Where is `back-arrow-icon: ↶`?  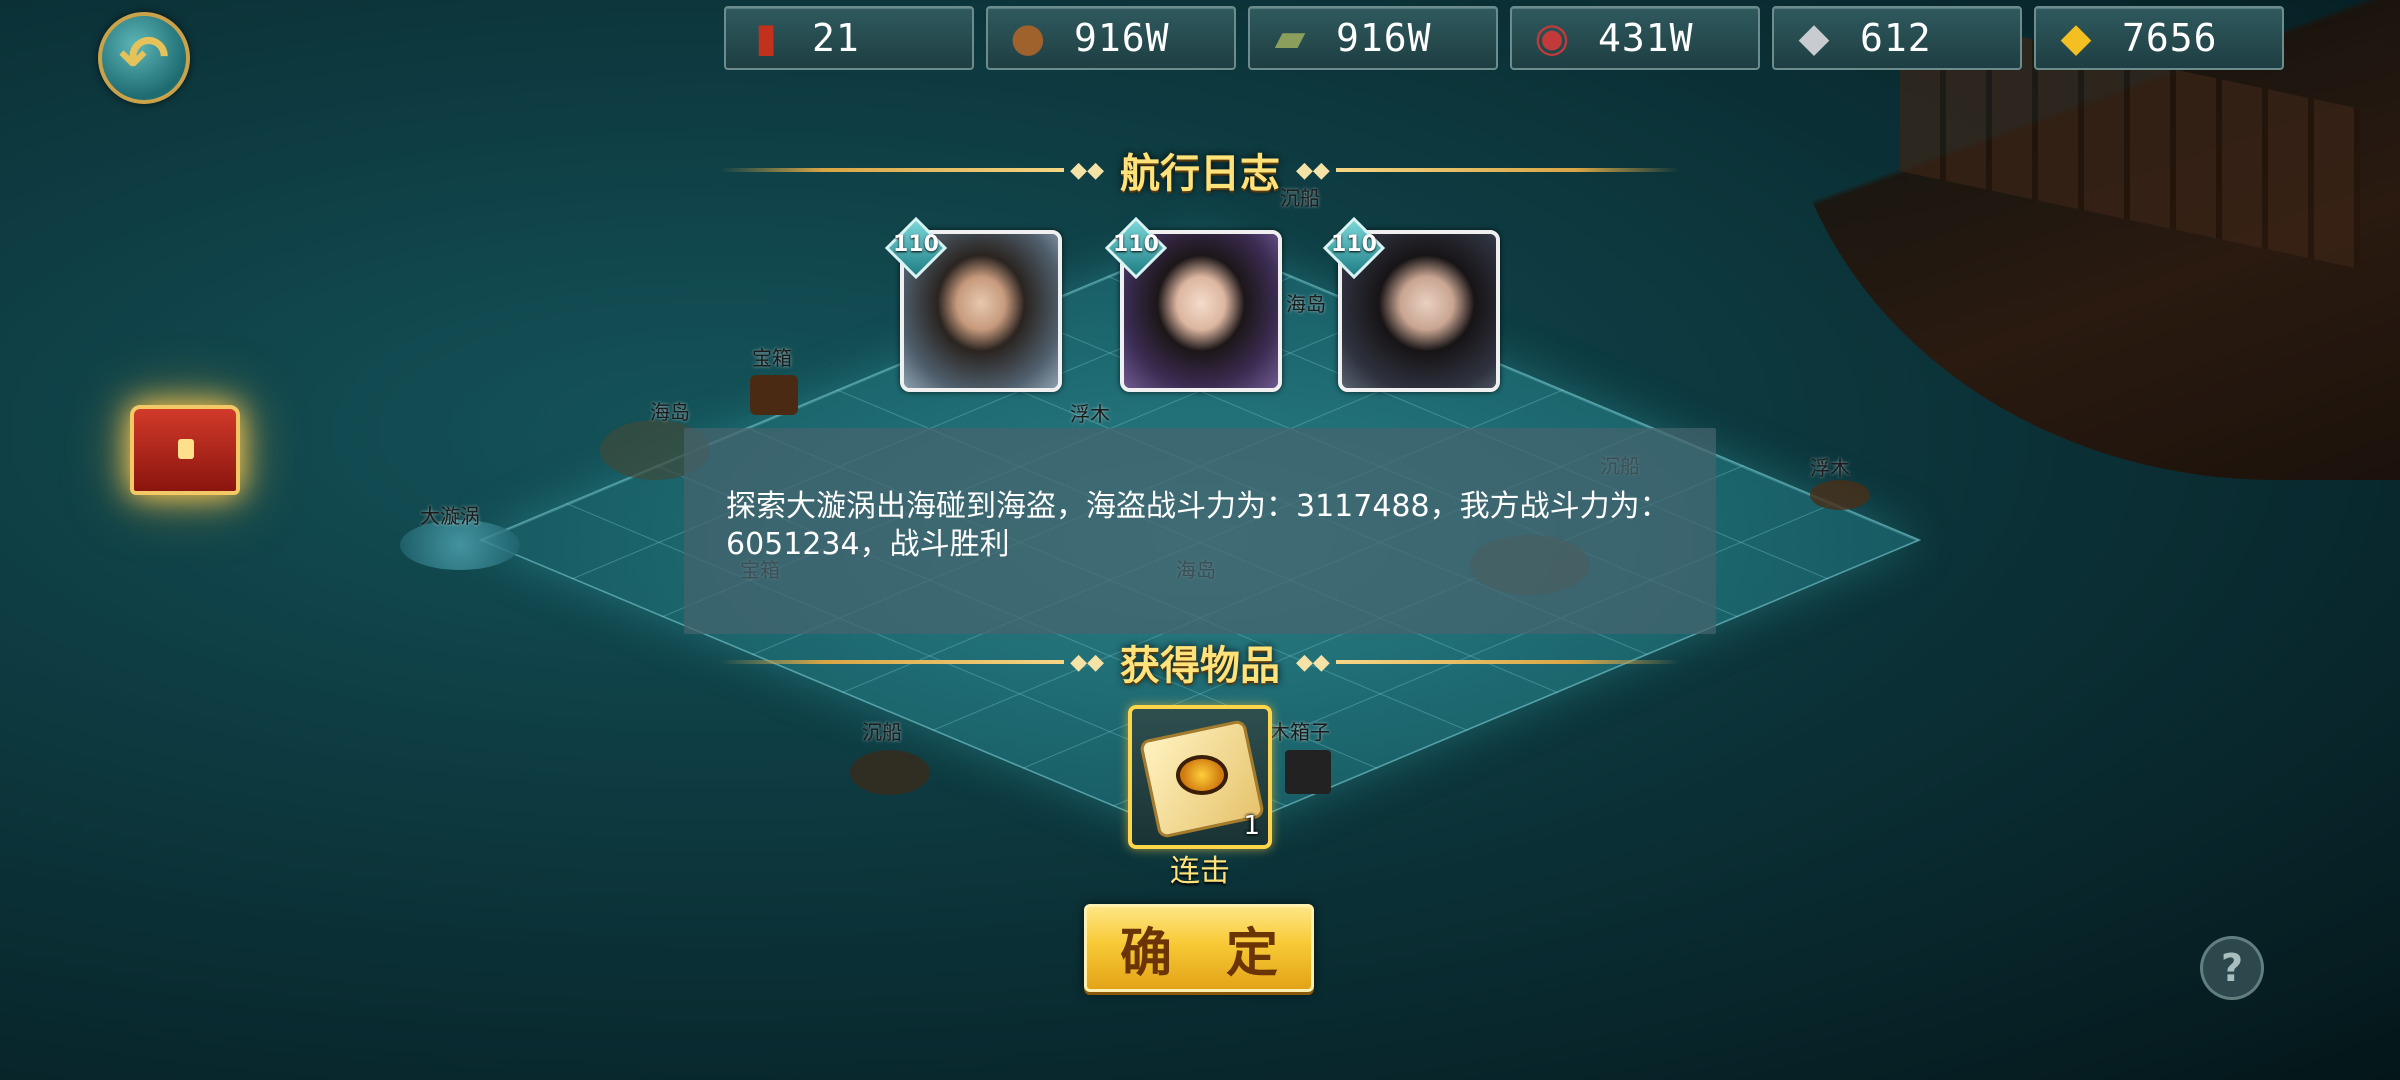
back-arrow-icon: ↶ is located at coordinates (144, 58).